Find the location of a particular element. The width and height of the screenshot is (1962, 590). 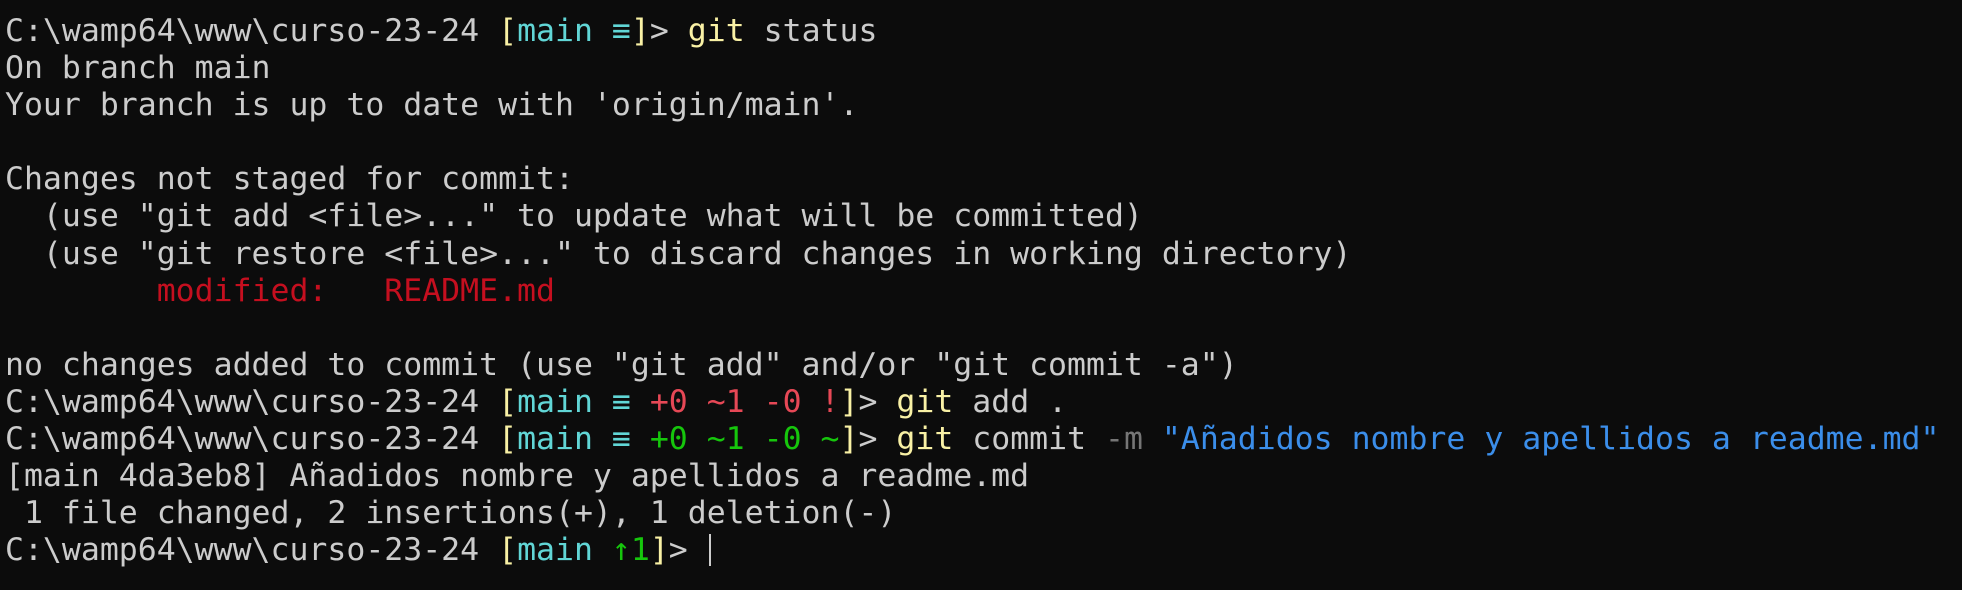

text-cursor is located at coordinates (709, 550).